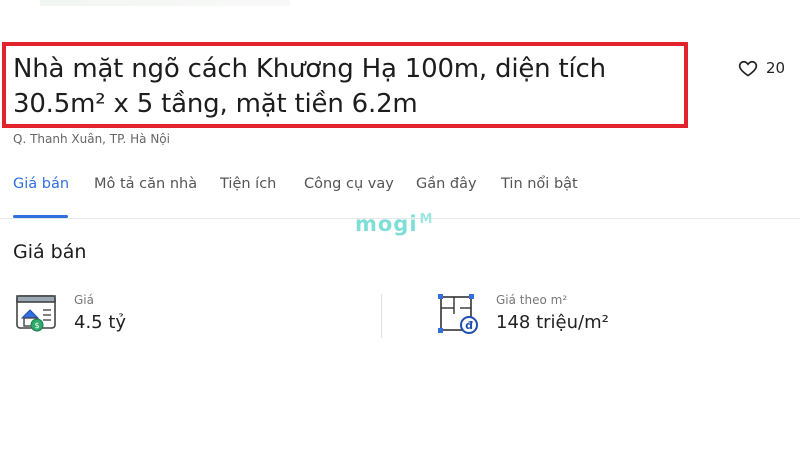 The width and height of the screenshot is (800, 450). Describe the element at coordinates (91, 139) in the screenshot. I see `listing-location: Q. Thanh Xuân, TP. Hà Nội` at that location.